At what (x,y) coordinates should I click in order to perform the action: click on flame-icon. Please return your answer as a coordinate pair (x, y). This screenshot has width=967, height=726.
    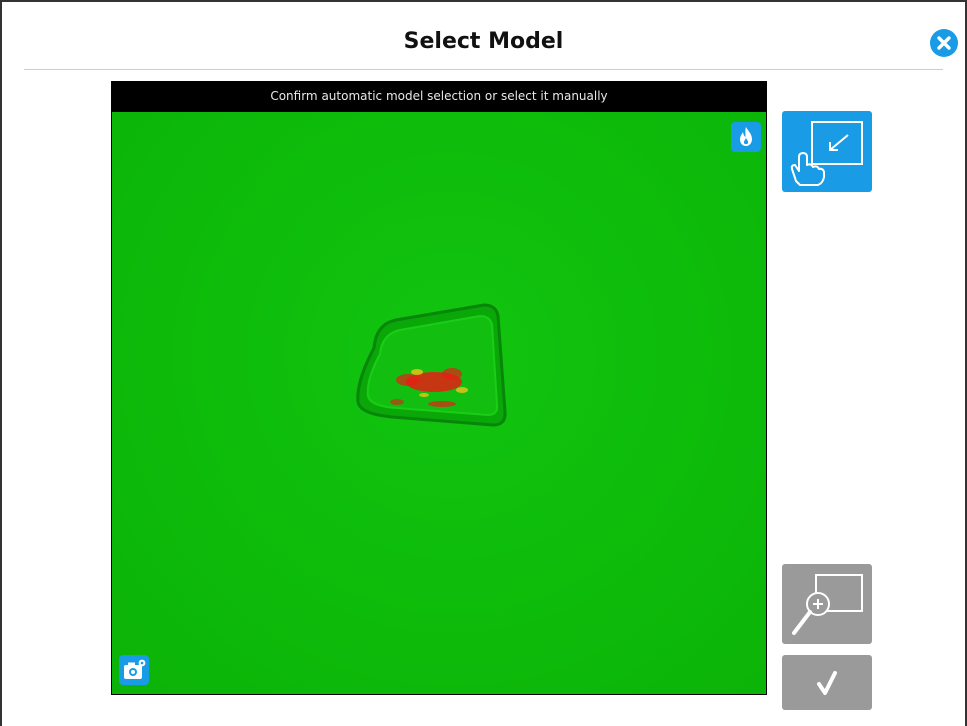
    Looking at the image, I should click on (746, 136).